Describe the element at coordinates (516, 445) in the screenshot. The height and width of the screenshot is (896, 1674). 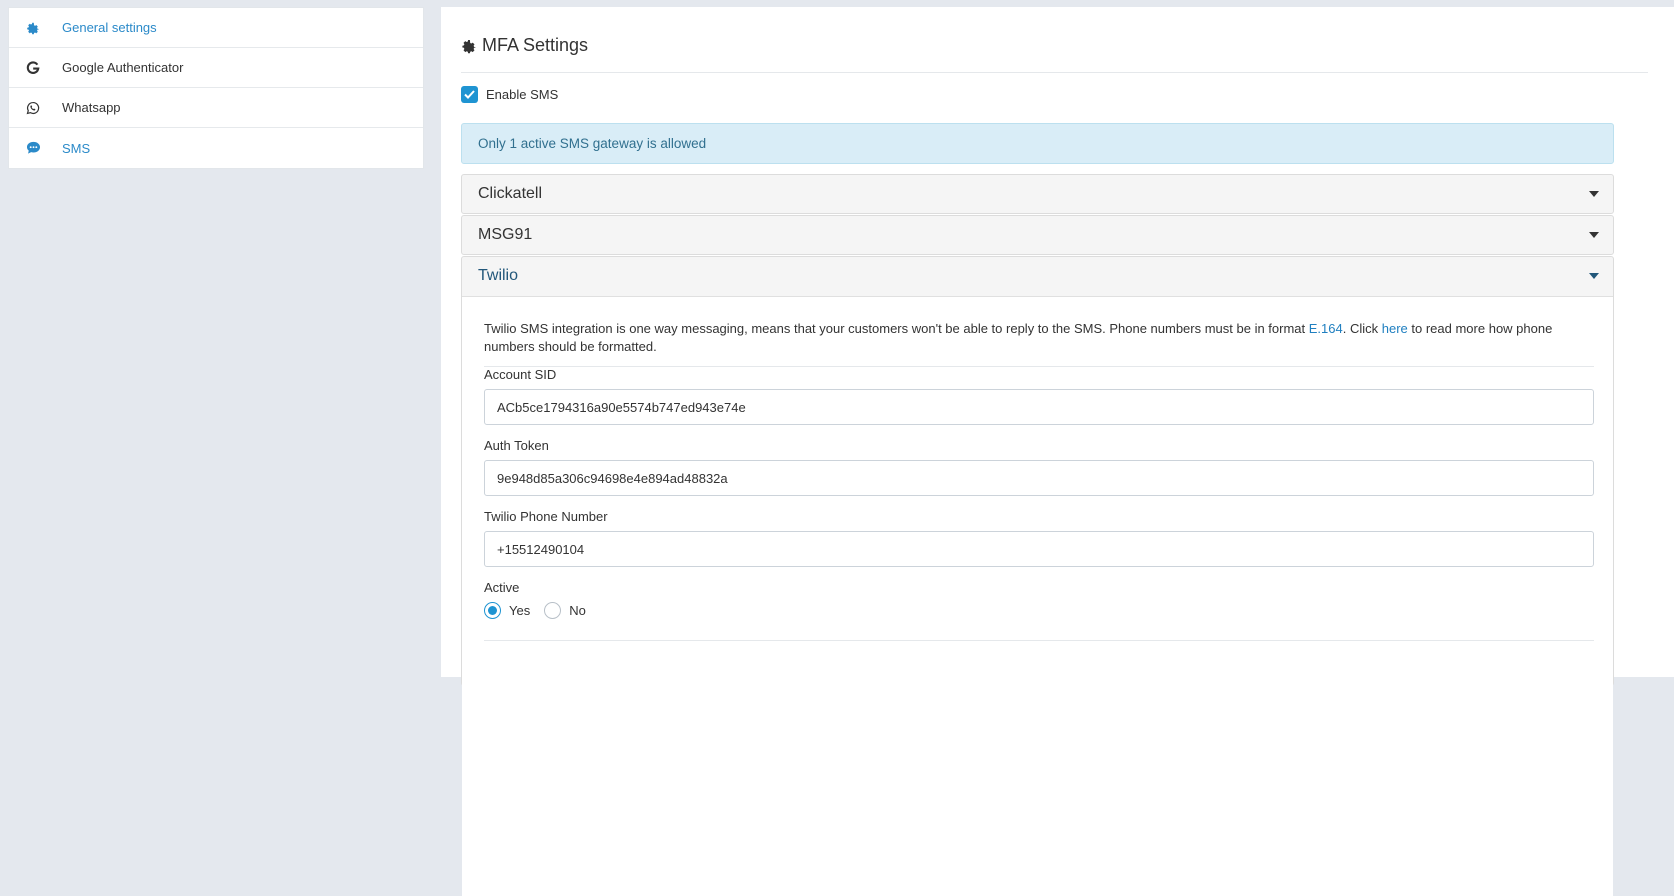
I see `auth-token-label: Auth Token` at that location.